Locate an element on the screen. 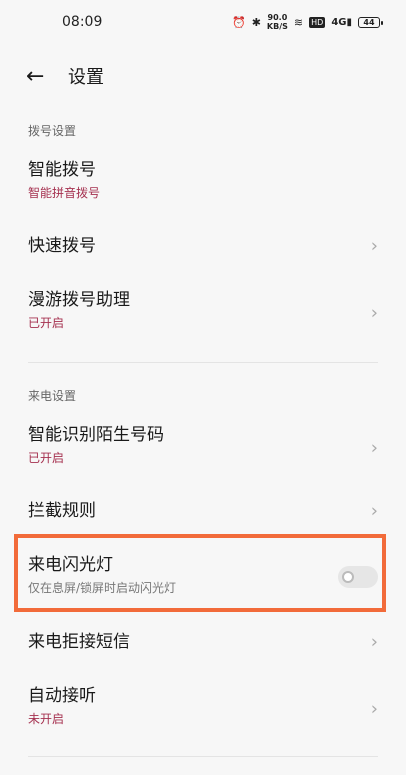 The width and height of the screenshot is (406, 775). item-title: 漫游拨号助理 is located at coordinates (79, 300).